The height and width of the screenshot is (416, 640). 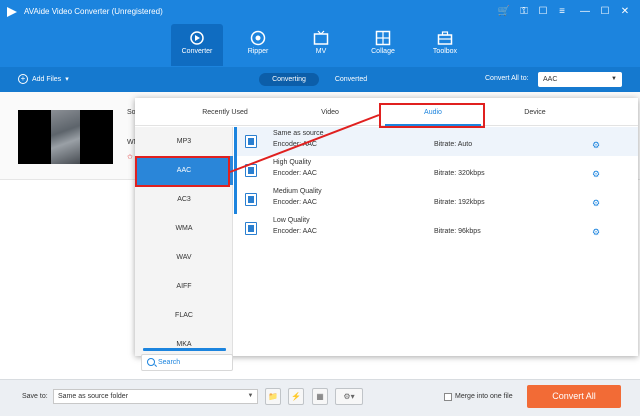 What do you see at coordinates (93, 396) in the screenshot?
I see `save-to-value: Same as source folder` at bounding box center [93, 396].